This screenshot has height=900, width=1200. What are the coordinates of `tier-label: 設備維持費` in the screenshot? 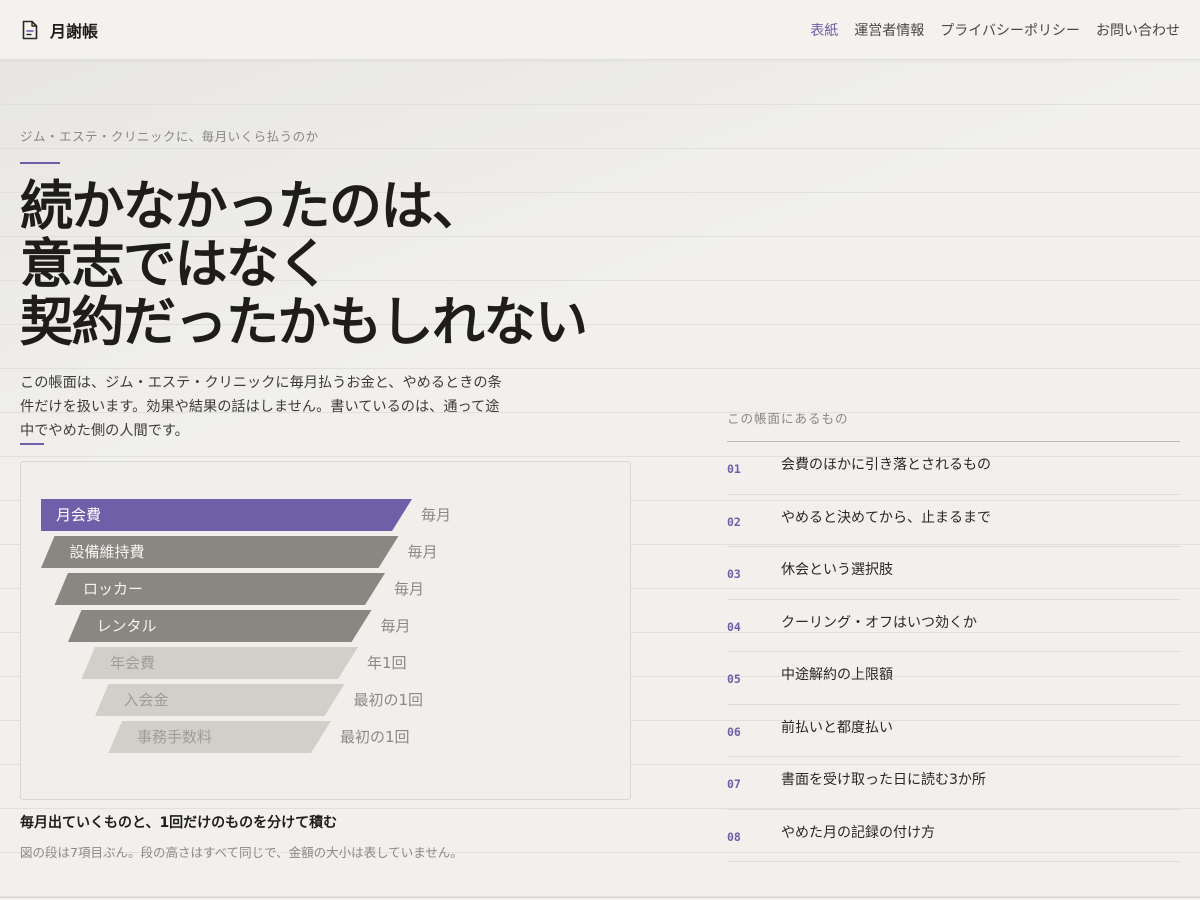 It's located at (107, 552).